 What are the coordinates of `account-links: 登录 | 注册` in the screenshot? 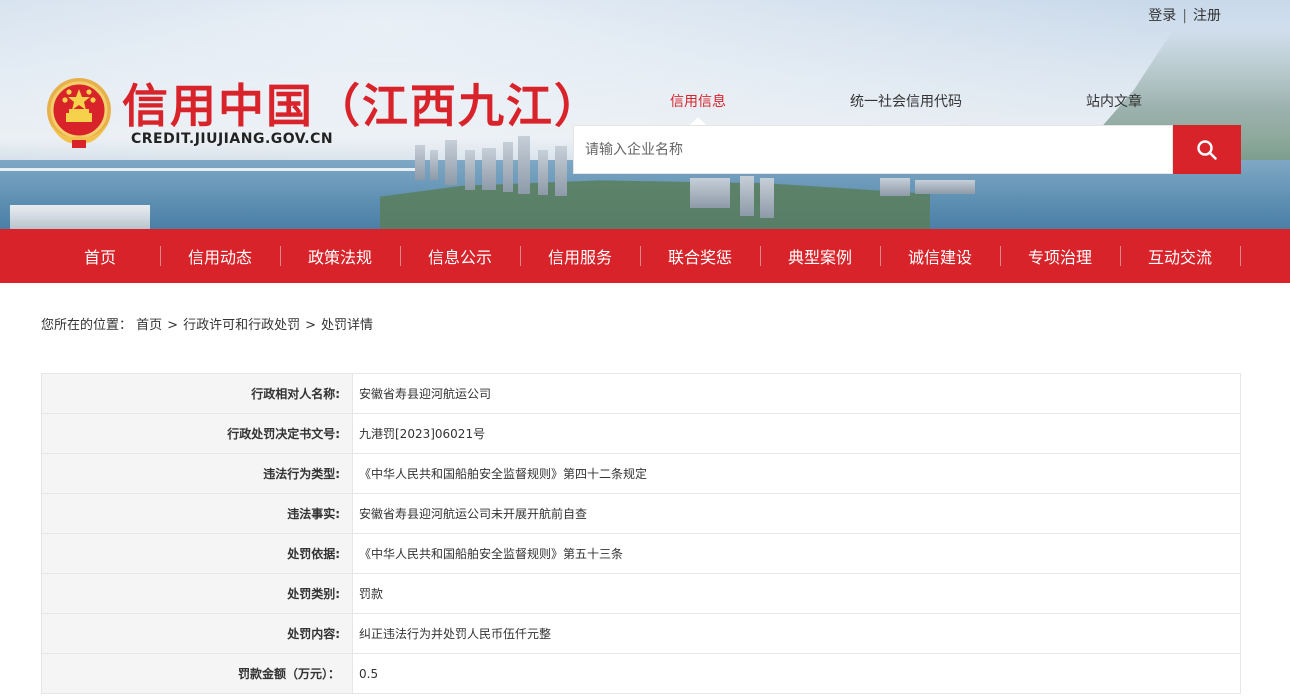 It's located at (1184, 15).